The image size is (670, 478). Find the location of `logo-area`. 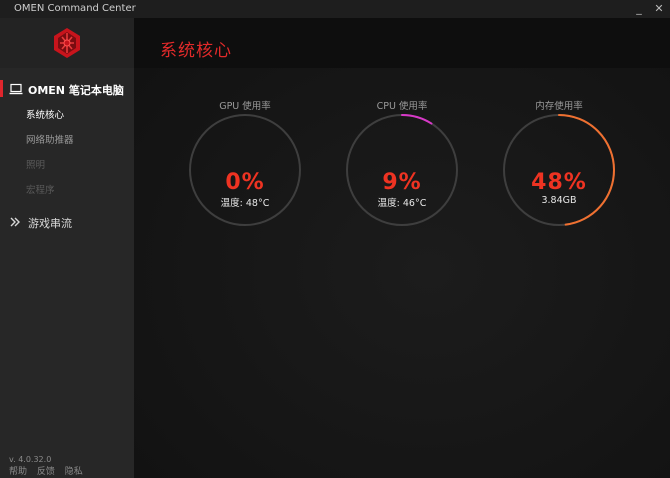

logo-area is located at coordinates (67, 43).